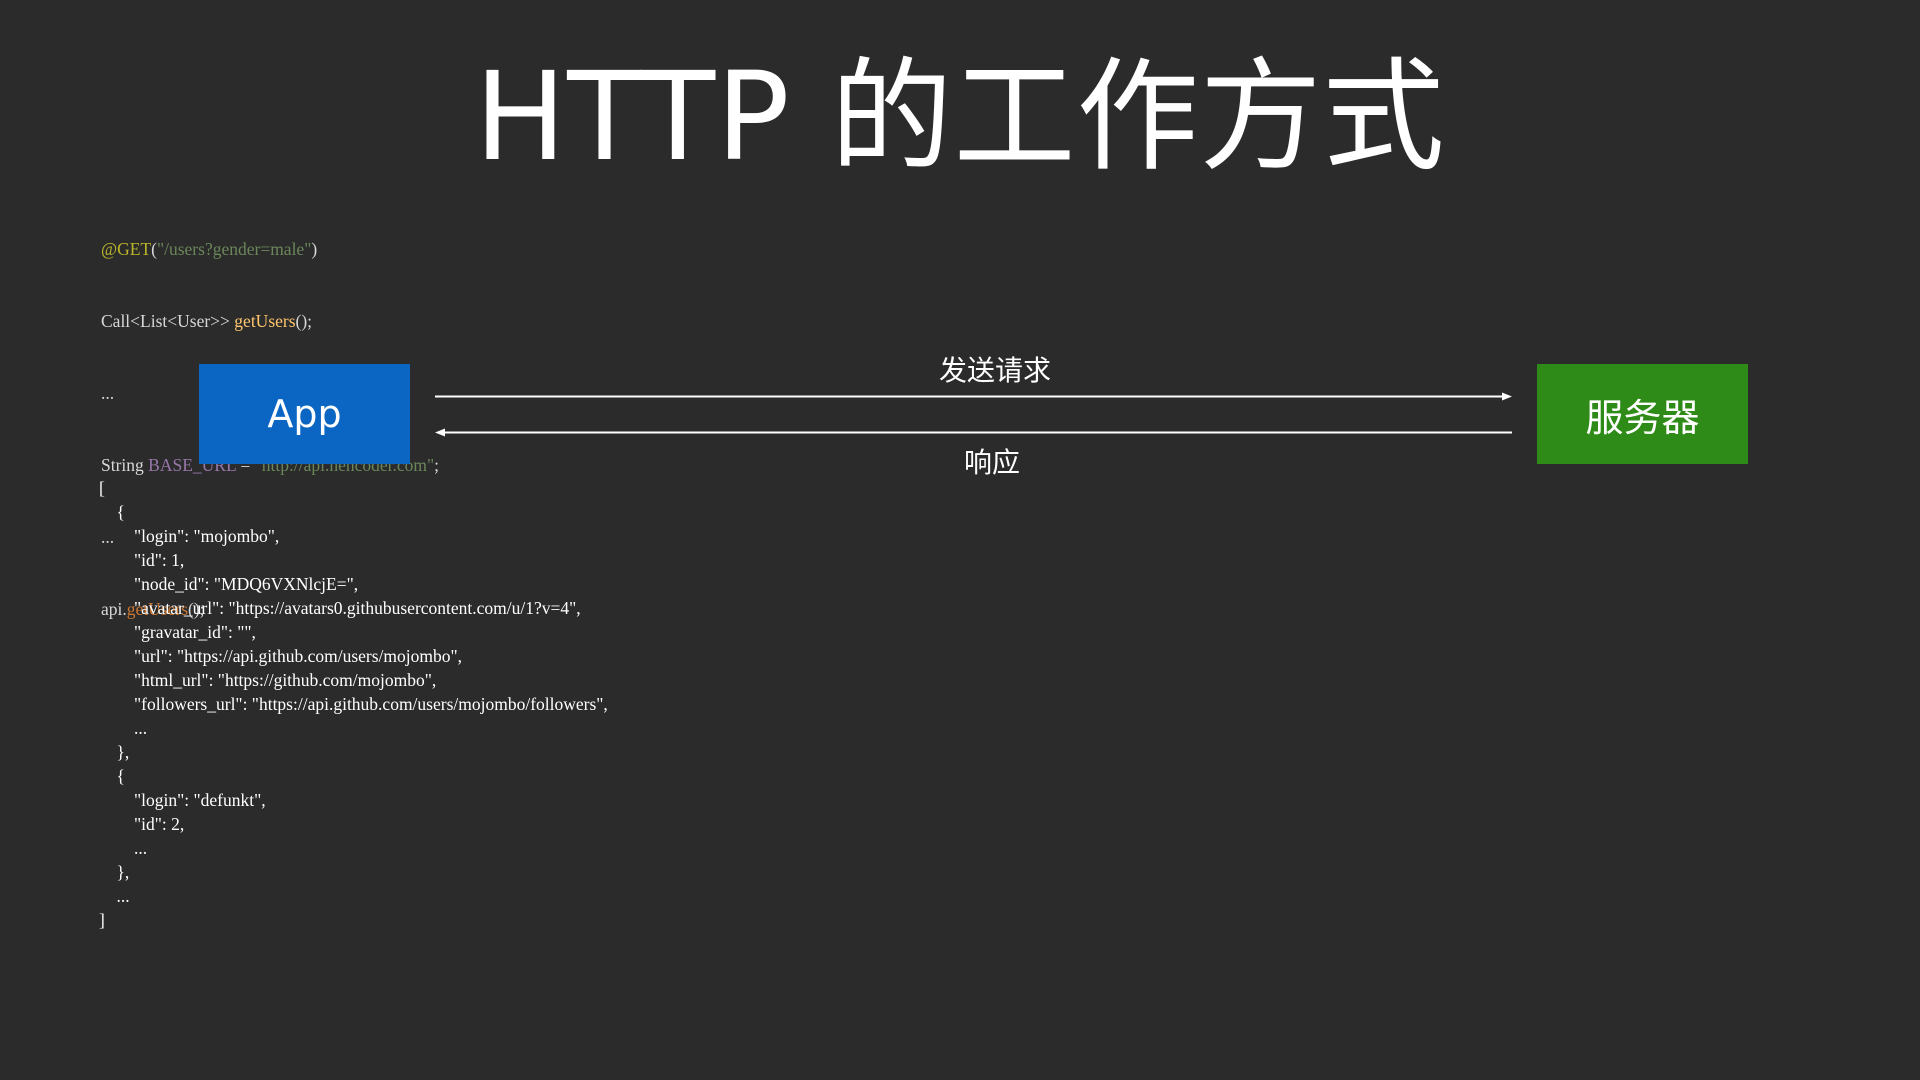 The height and width of the screenshot is (1080, 1920). What do you see at coordinates (973, 396) in the screenshot?
I see `request-arrow` at bounding box center [973, 396].